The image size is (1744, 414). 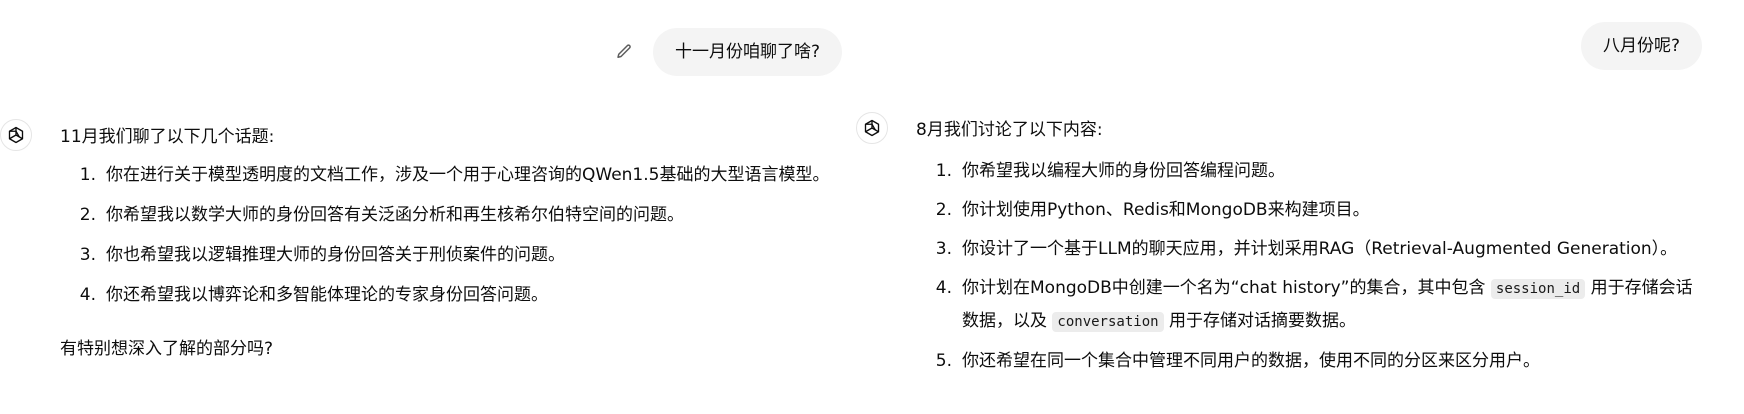 I want to click on list-item: 2. 你希望我以数学大师的身份回答有关泛函分析和再生核希尔伯特空间的问题。, so click(x=460, y=215).